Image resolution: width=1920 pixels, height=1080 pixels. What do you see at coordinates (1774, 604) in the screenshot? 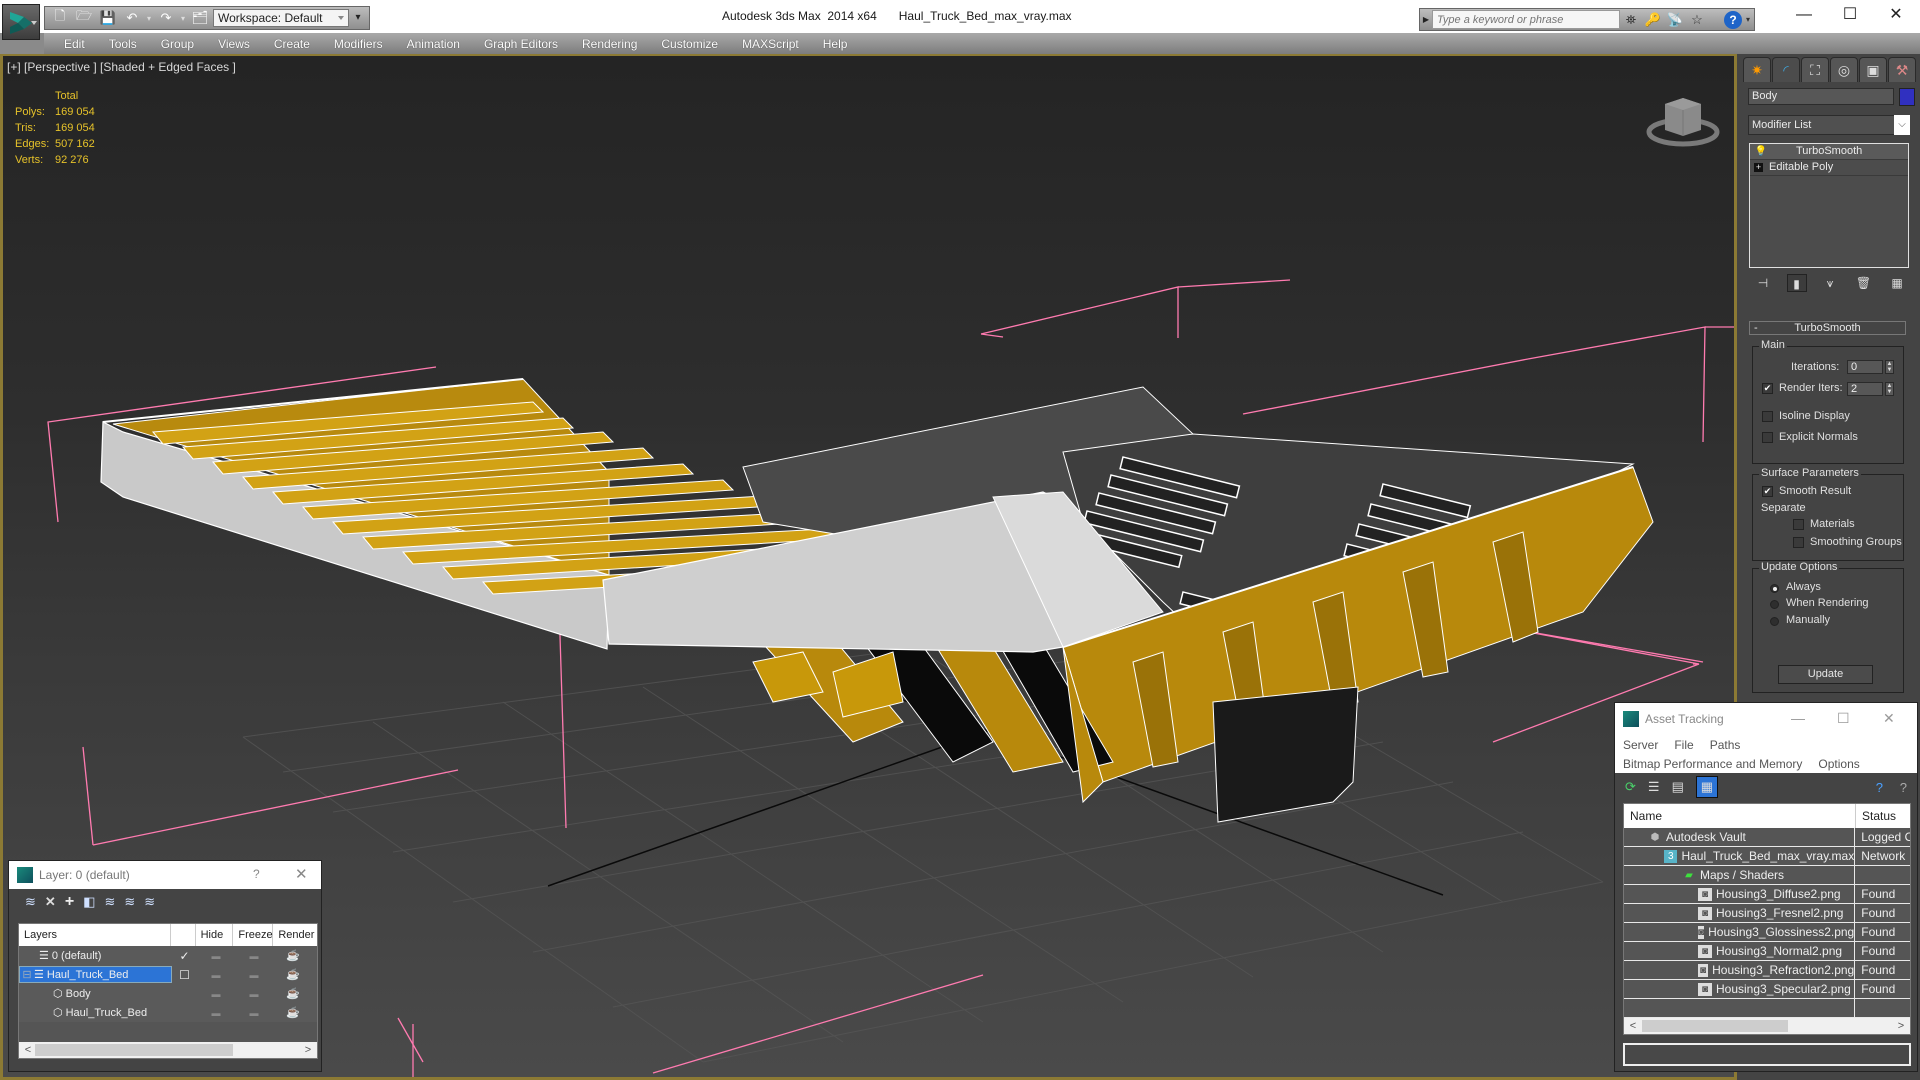
I see `when-rendering-radio` at bounding box center [1774, 604].